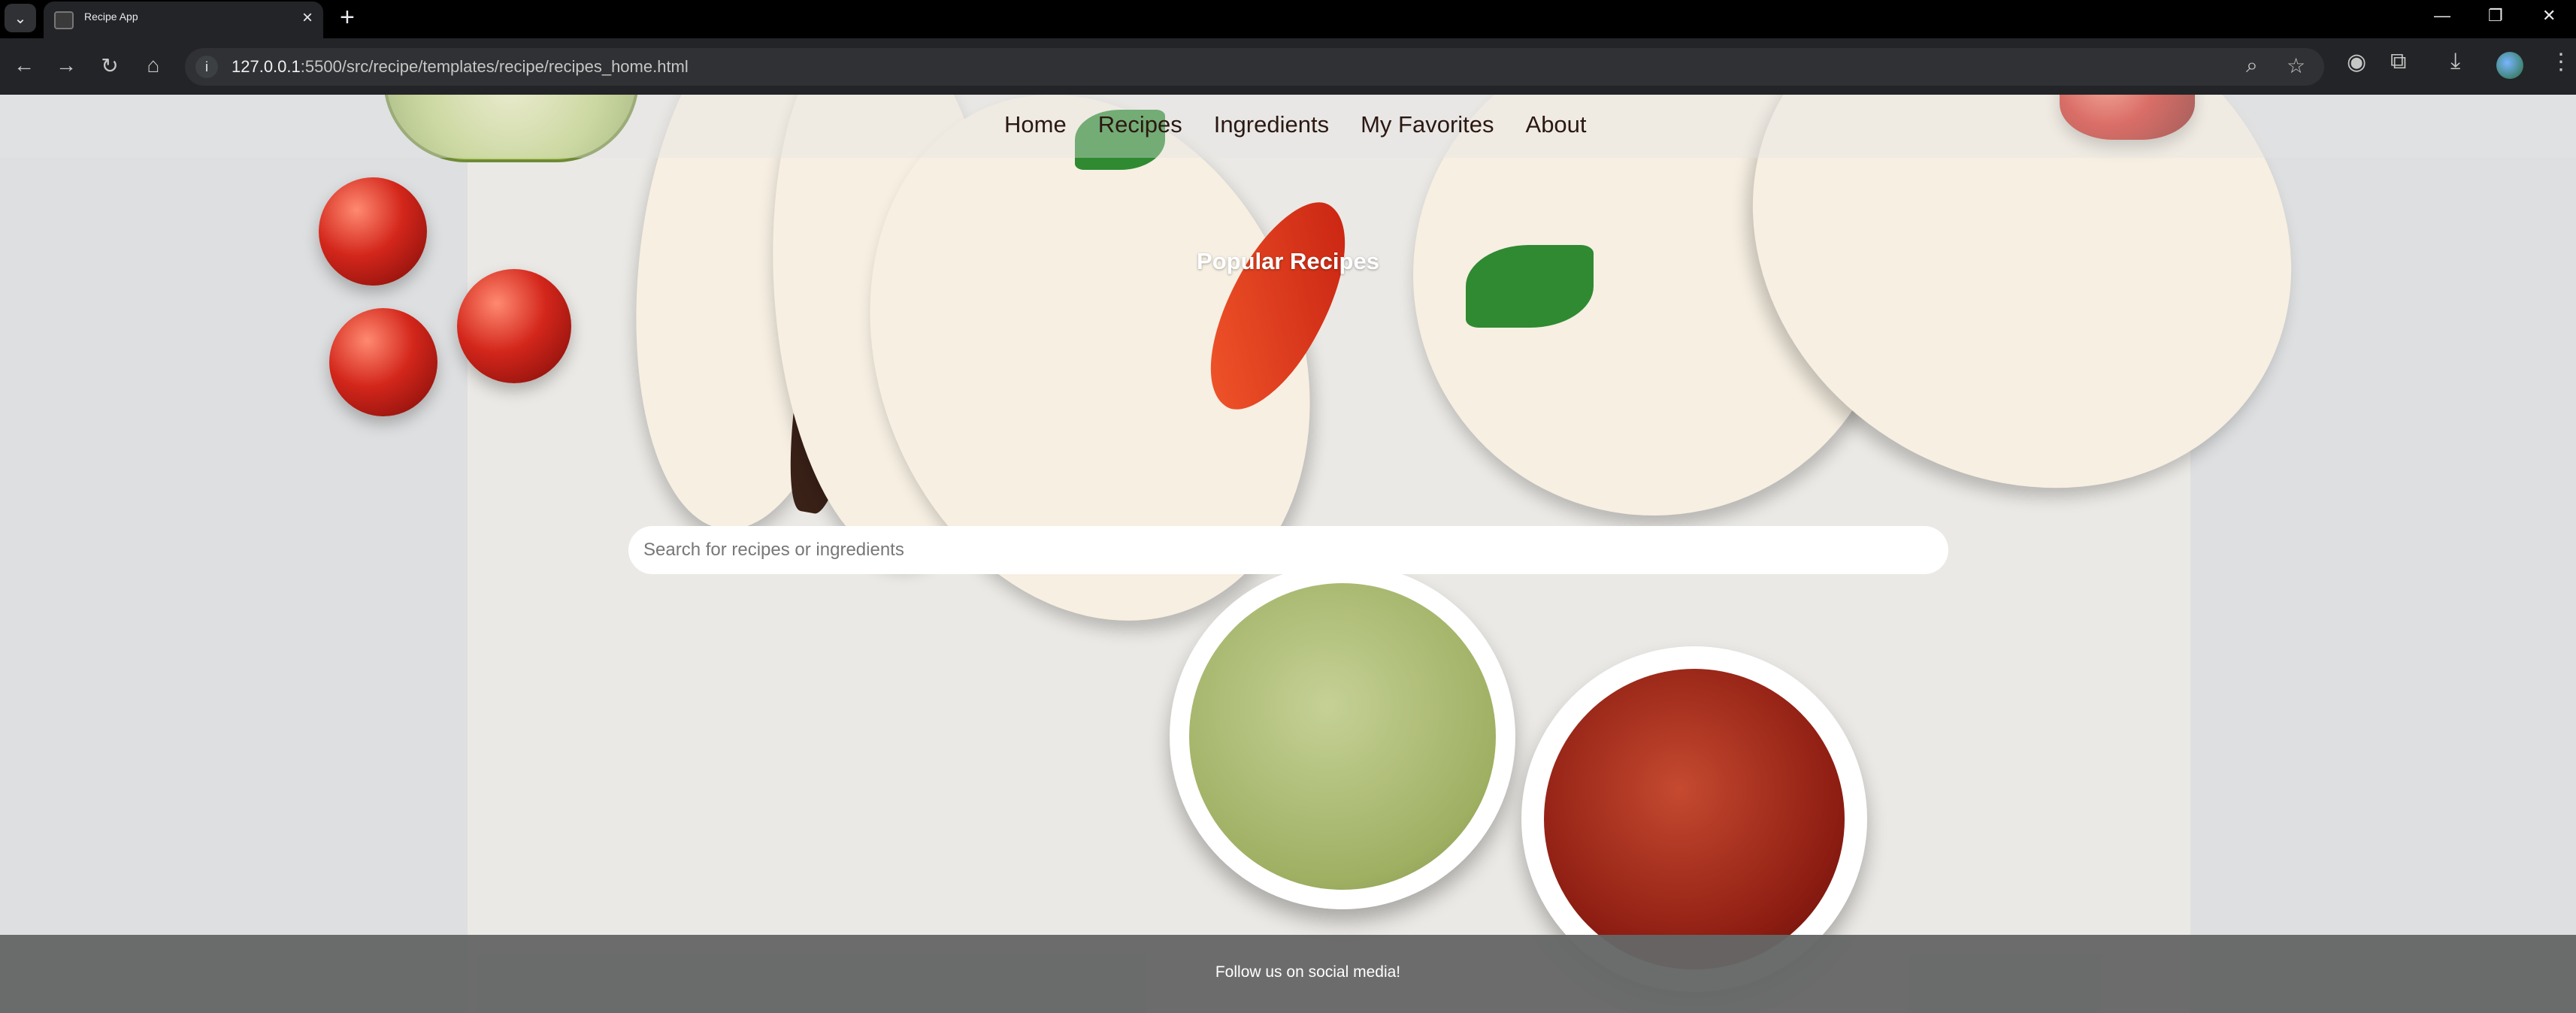  I want to click on guacamole-bowl, so click(1342, 736).